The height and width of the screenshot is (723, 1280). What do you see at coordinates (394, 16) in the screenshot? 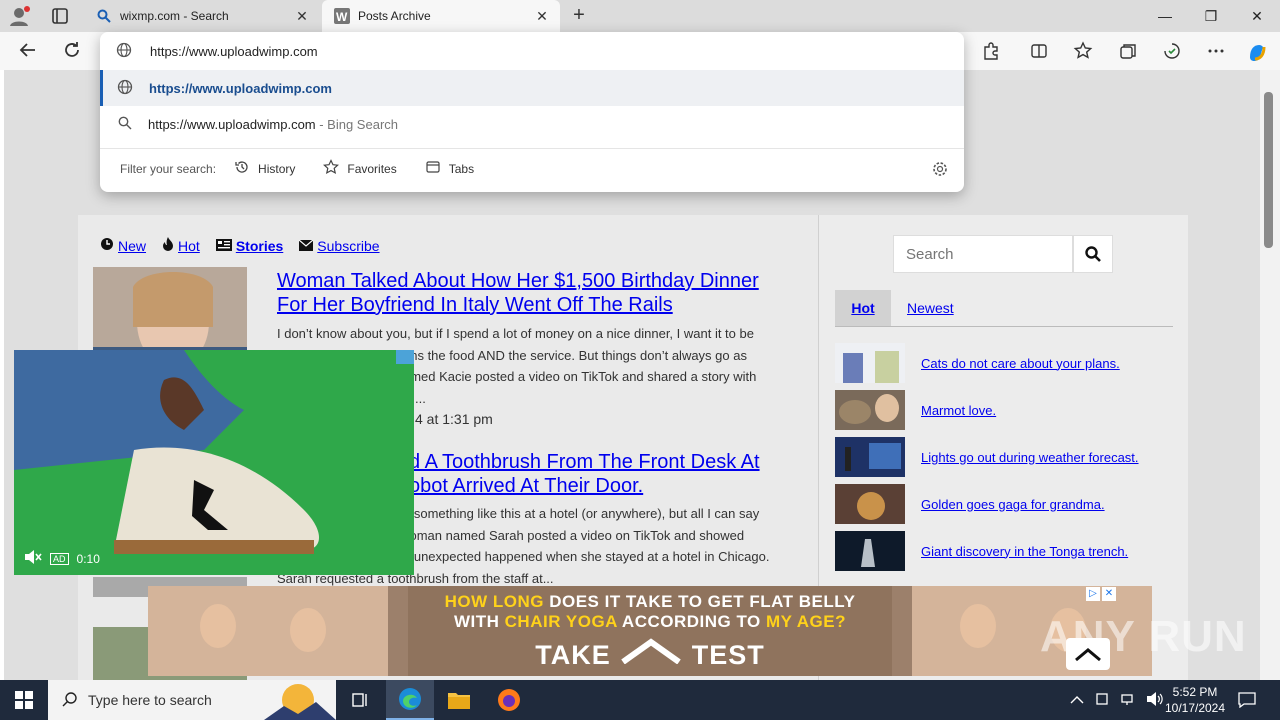
I see `tab-label: Posts Archive` at bounding box center [394, 16].